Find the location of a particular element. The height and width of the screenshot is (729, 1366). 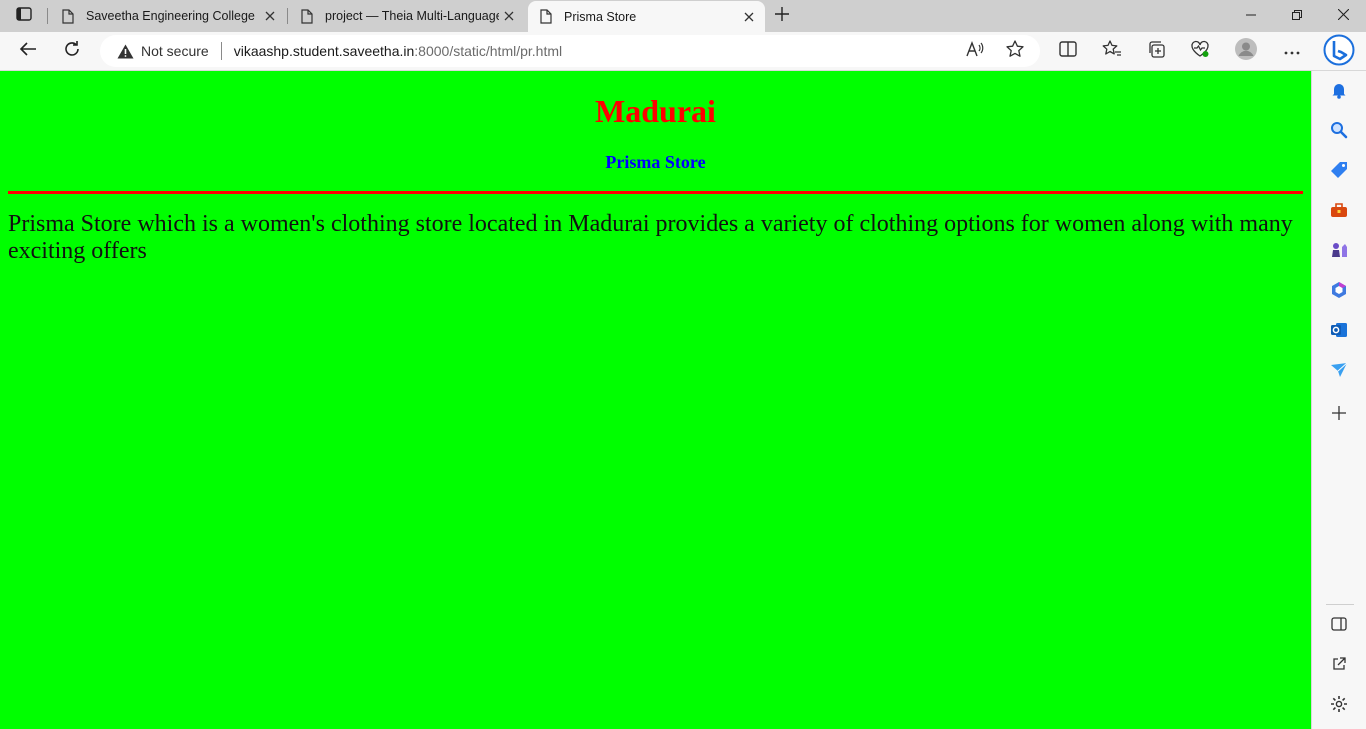

minimize-icon is located at coordinates (1251, 16).